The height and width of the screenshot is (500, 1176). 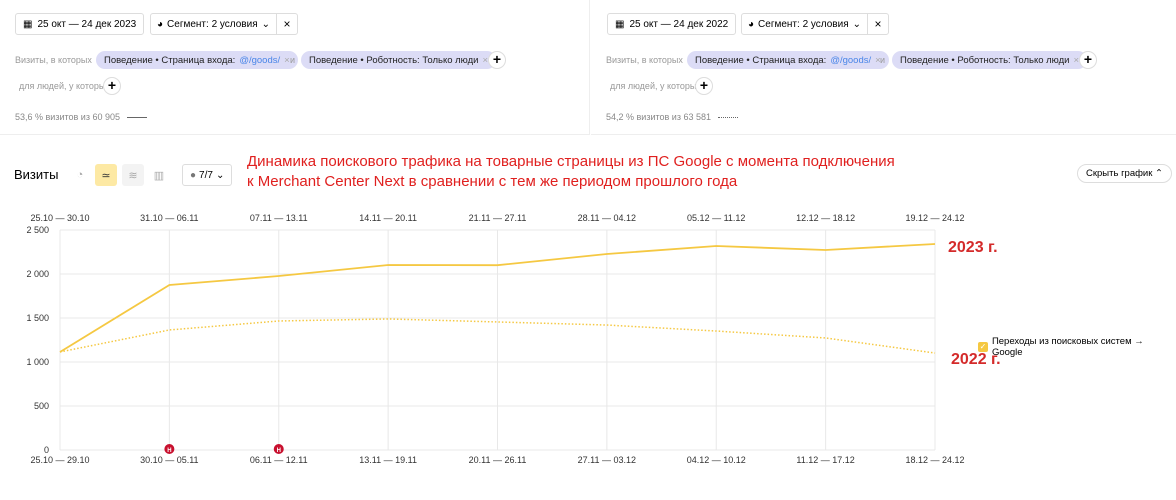 What do you see at coordinates (607, 218) in the screenshot?
I see `x-top-tick-label: 28.11 — 04.12` at bounding box center [607, 218].